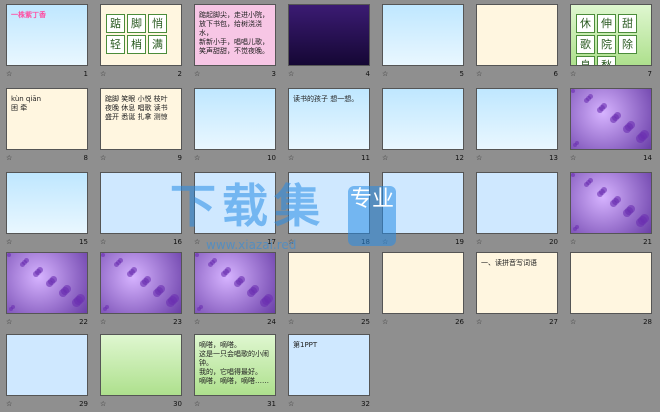 The image size is (660, 412). Describe the element at coordinates (251, 245) in the screenshot. I see `watermark-url: www.xiazai.red` at that location.